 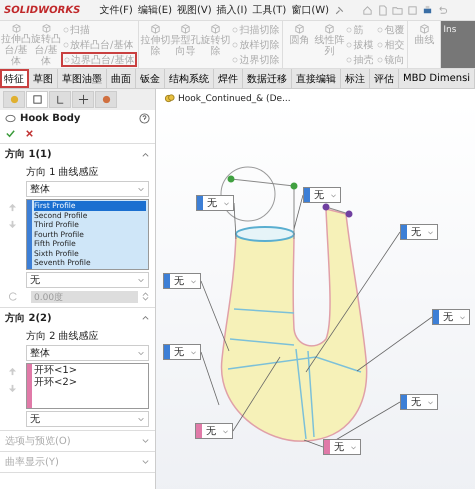 What do you see at coordinates (145, 317) in the screenshot?
I see `chevron-icon` at bounding box center [145, 317].